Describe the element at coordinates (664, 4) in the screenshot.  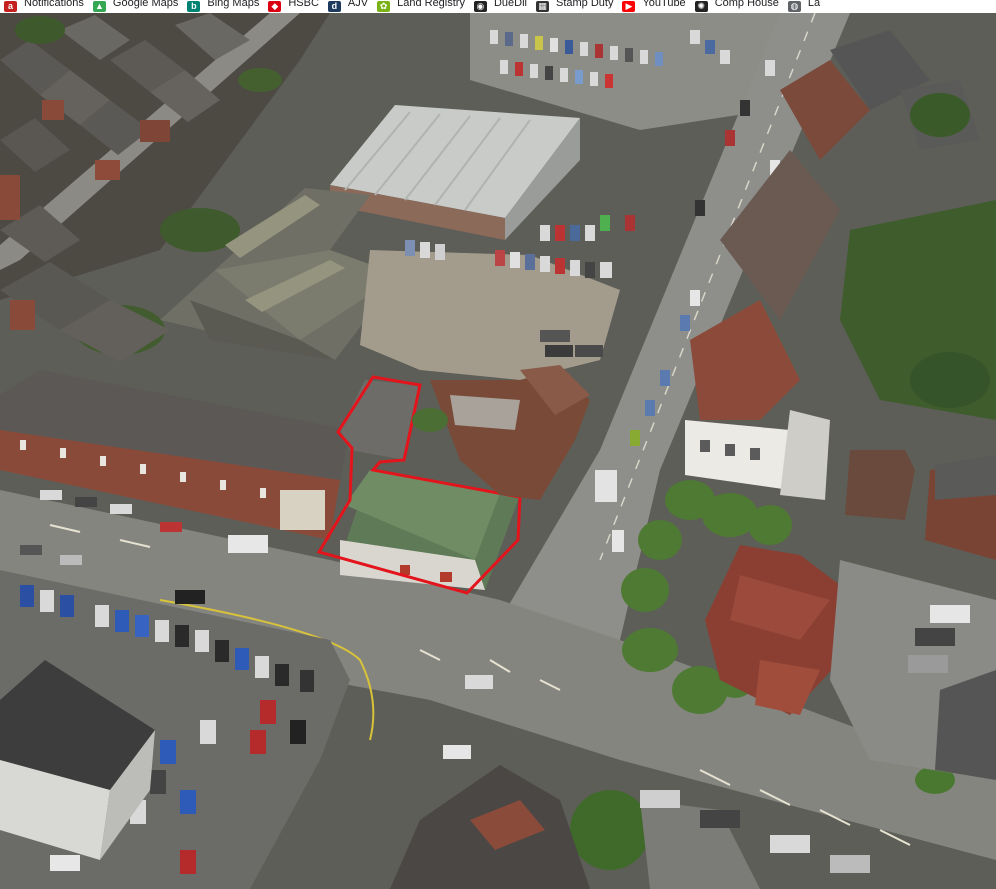
I see `bookmark-label: YouTube` at that location.